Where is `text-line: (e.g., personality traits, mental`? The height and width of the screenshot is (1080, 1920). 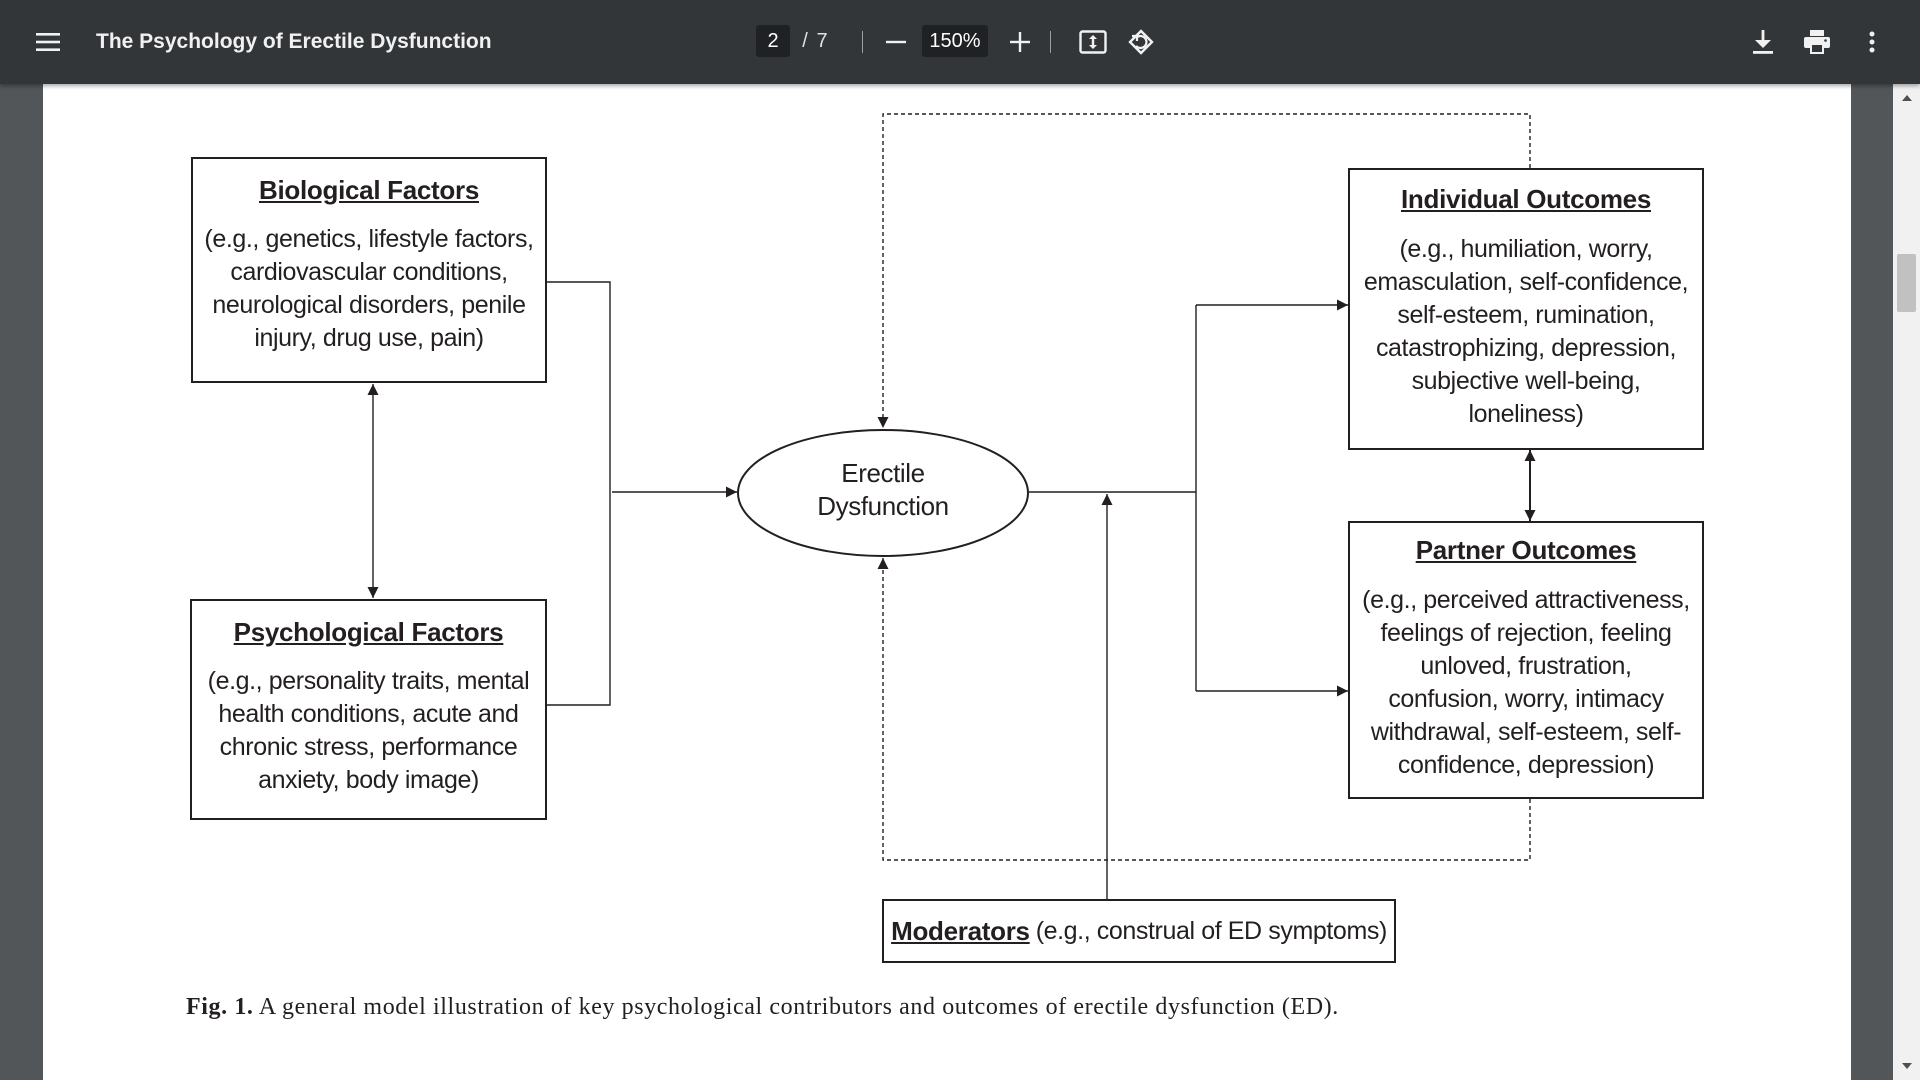
text-line: (e.g., personality traits, mental is located at coordinates (368, 681).